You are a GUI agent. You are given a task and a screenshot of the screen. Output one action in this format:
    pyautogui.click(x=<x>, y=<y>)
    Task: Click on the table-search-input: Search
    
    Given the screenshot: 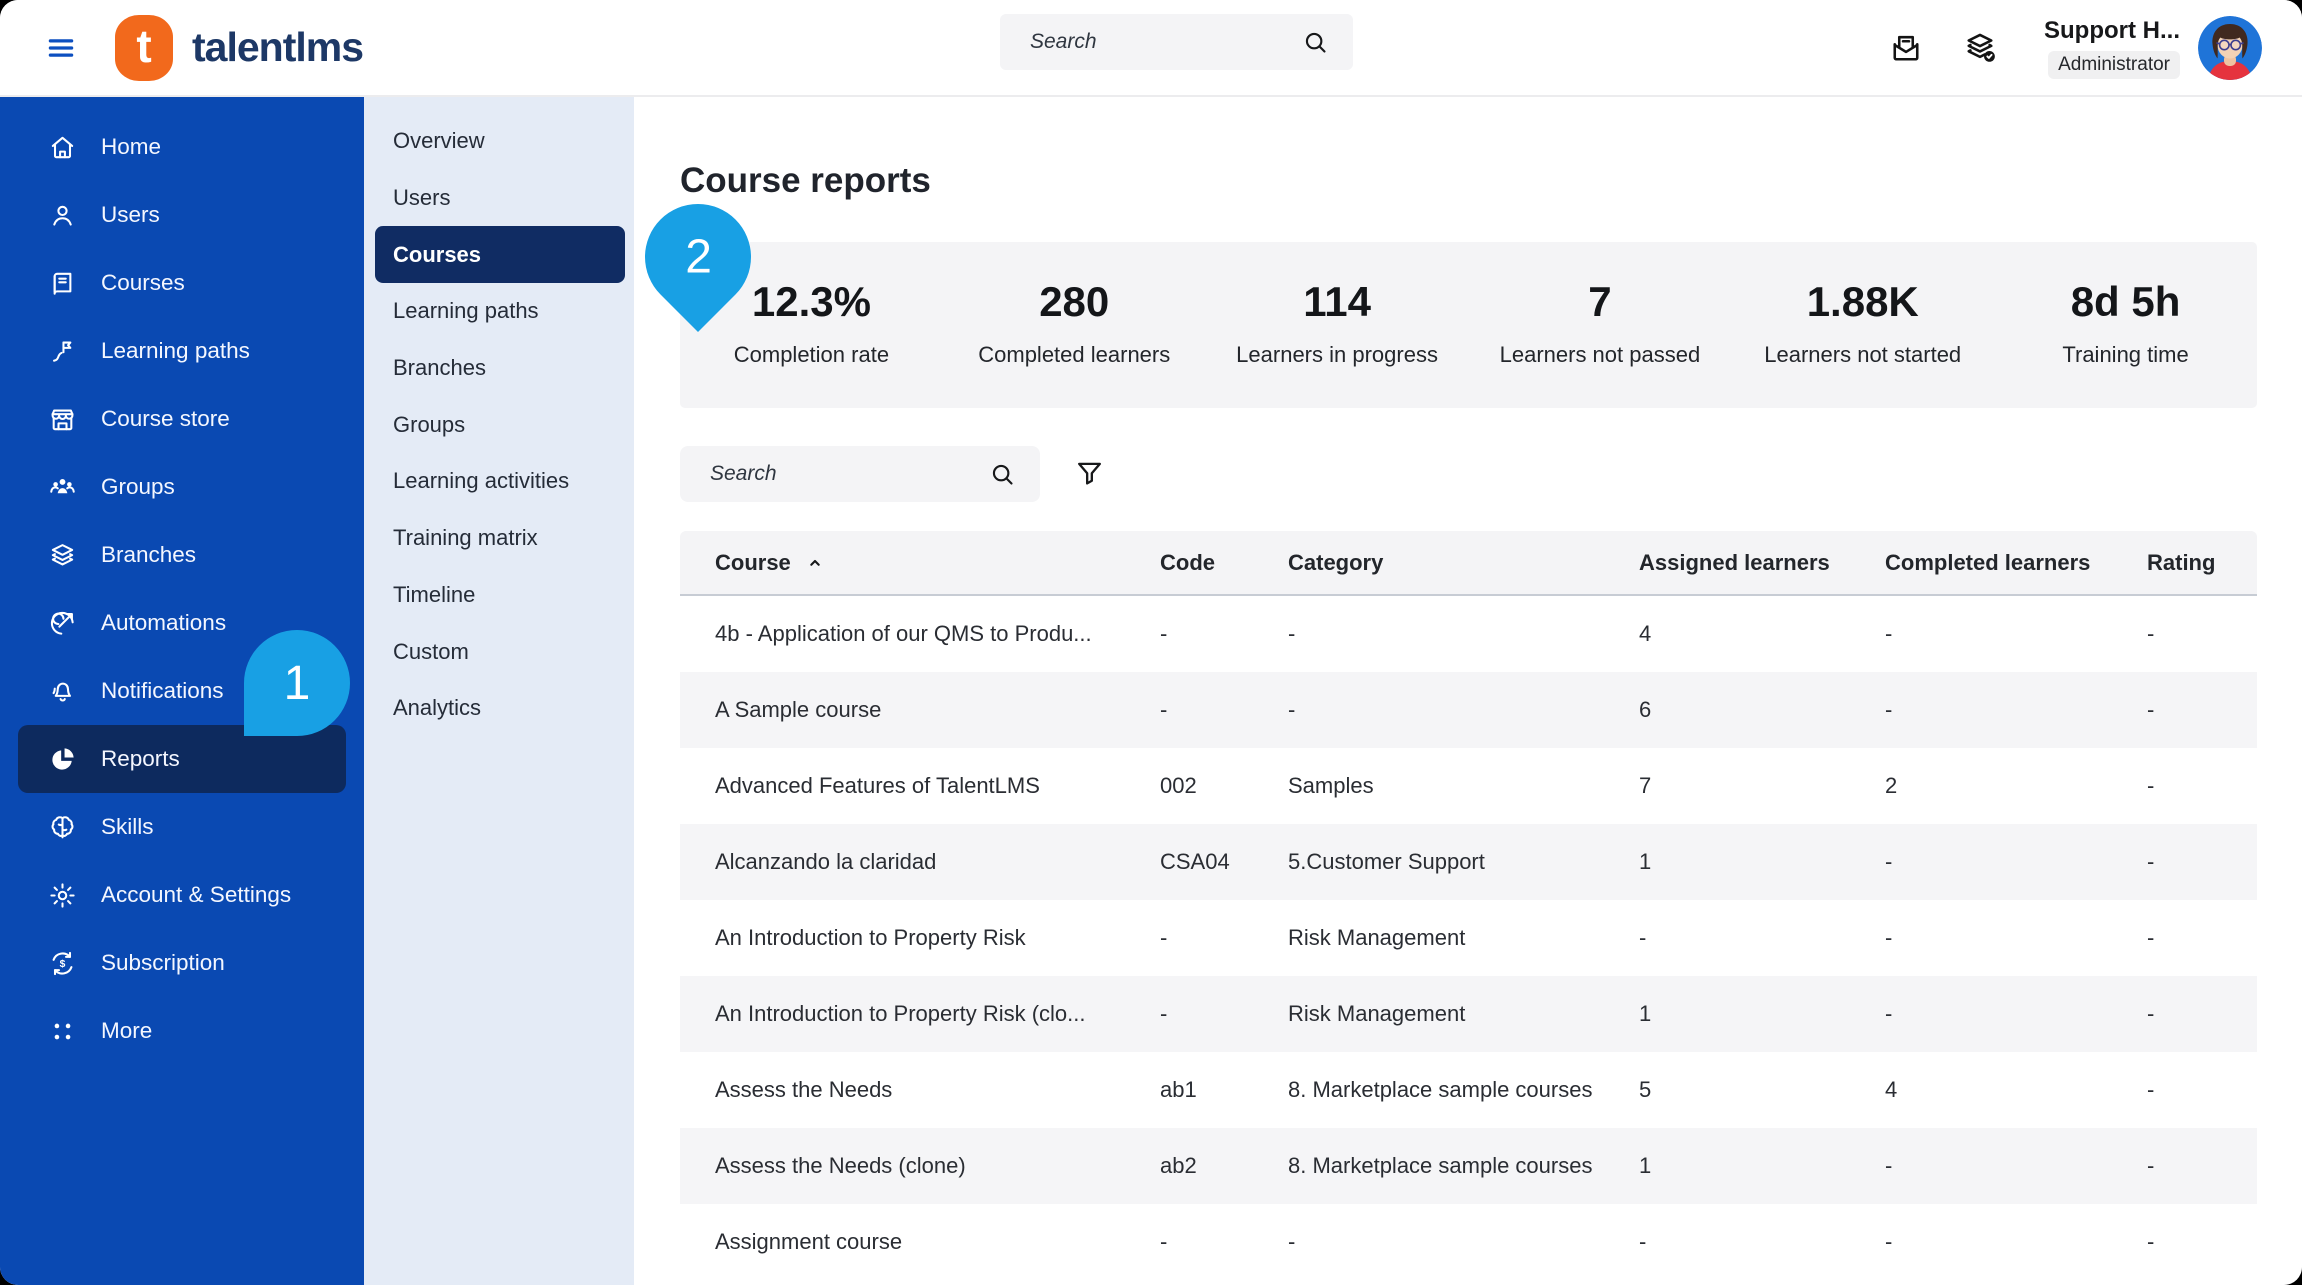 What is the action you would take?
    pyautogui.click(x=860, y=474)
    